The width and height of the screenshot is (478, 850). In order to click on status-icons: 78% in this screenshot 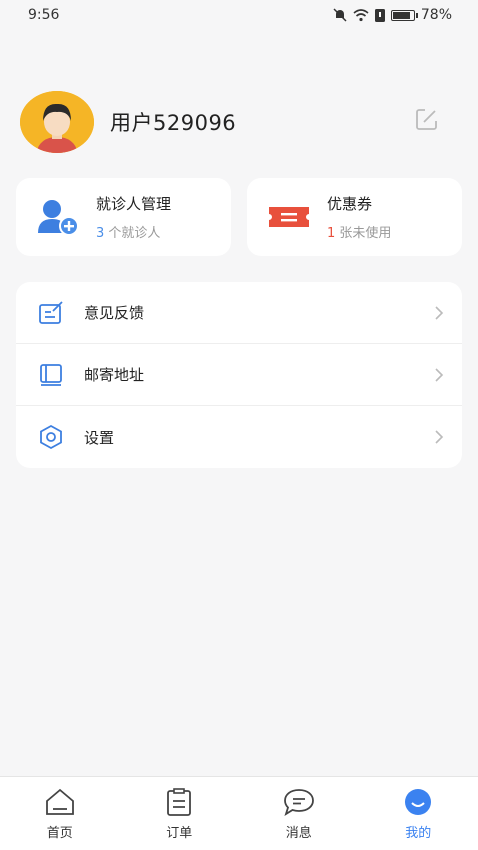, I will do `click(392, 15)`.